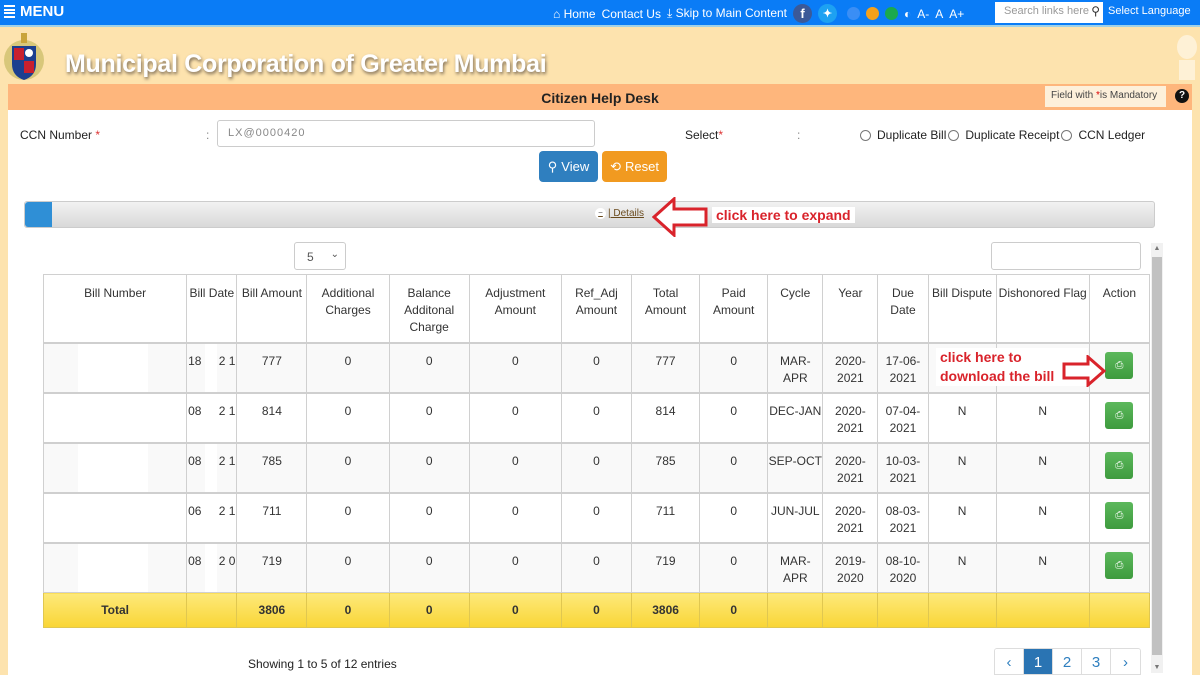  What do you see at coordinates (939, 14) in the screenshot?
I see `font-normal: A` at bounding box center [939, 14].